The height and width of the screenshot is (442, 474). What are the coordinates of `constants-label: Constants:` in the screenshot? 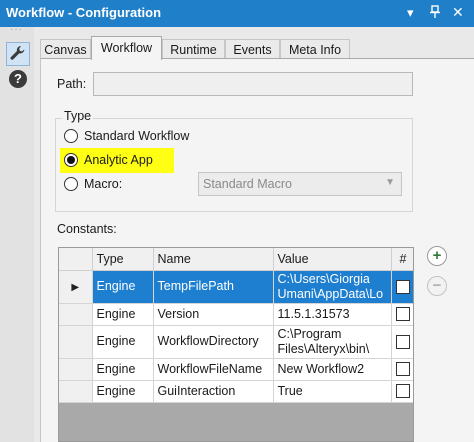 It's located at (87, 229).